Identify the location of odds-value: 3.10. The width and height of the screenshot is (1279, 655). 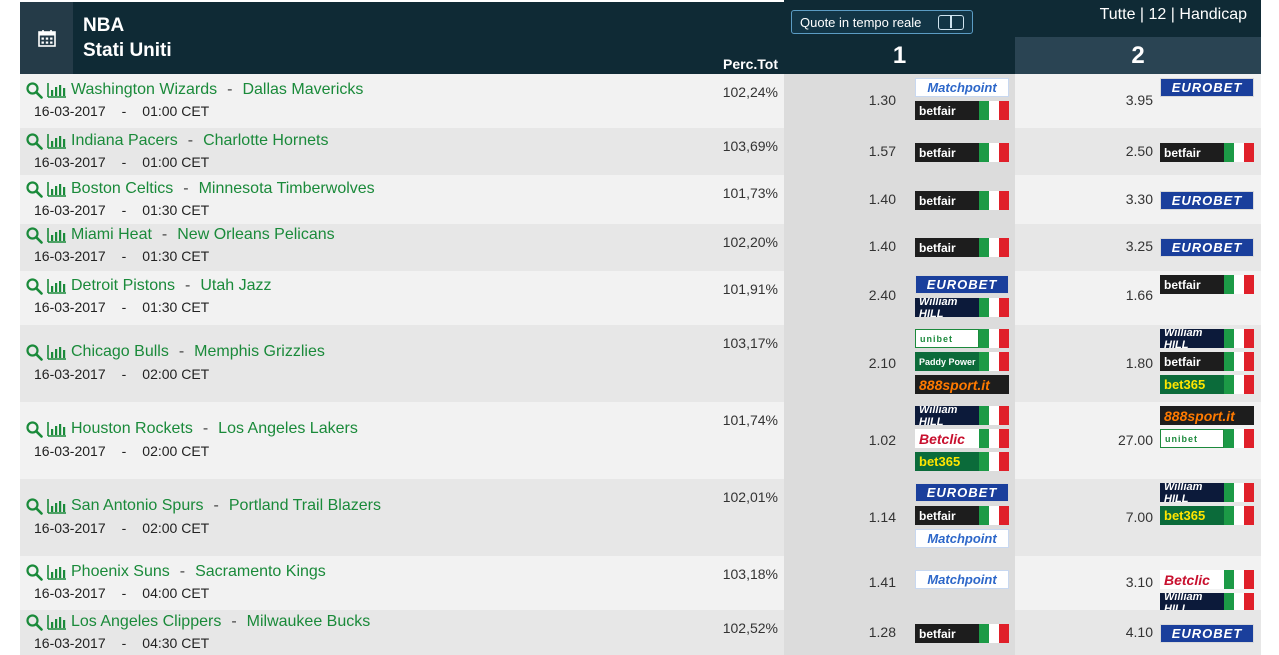
(1139, 582).